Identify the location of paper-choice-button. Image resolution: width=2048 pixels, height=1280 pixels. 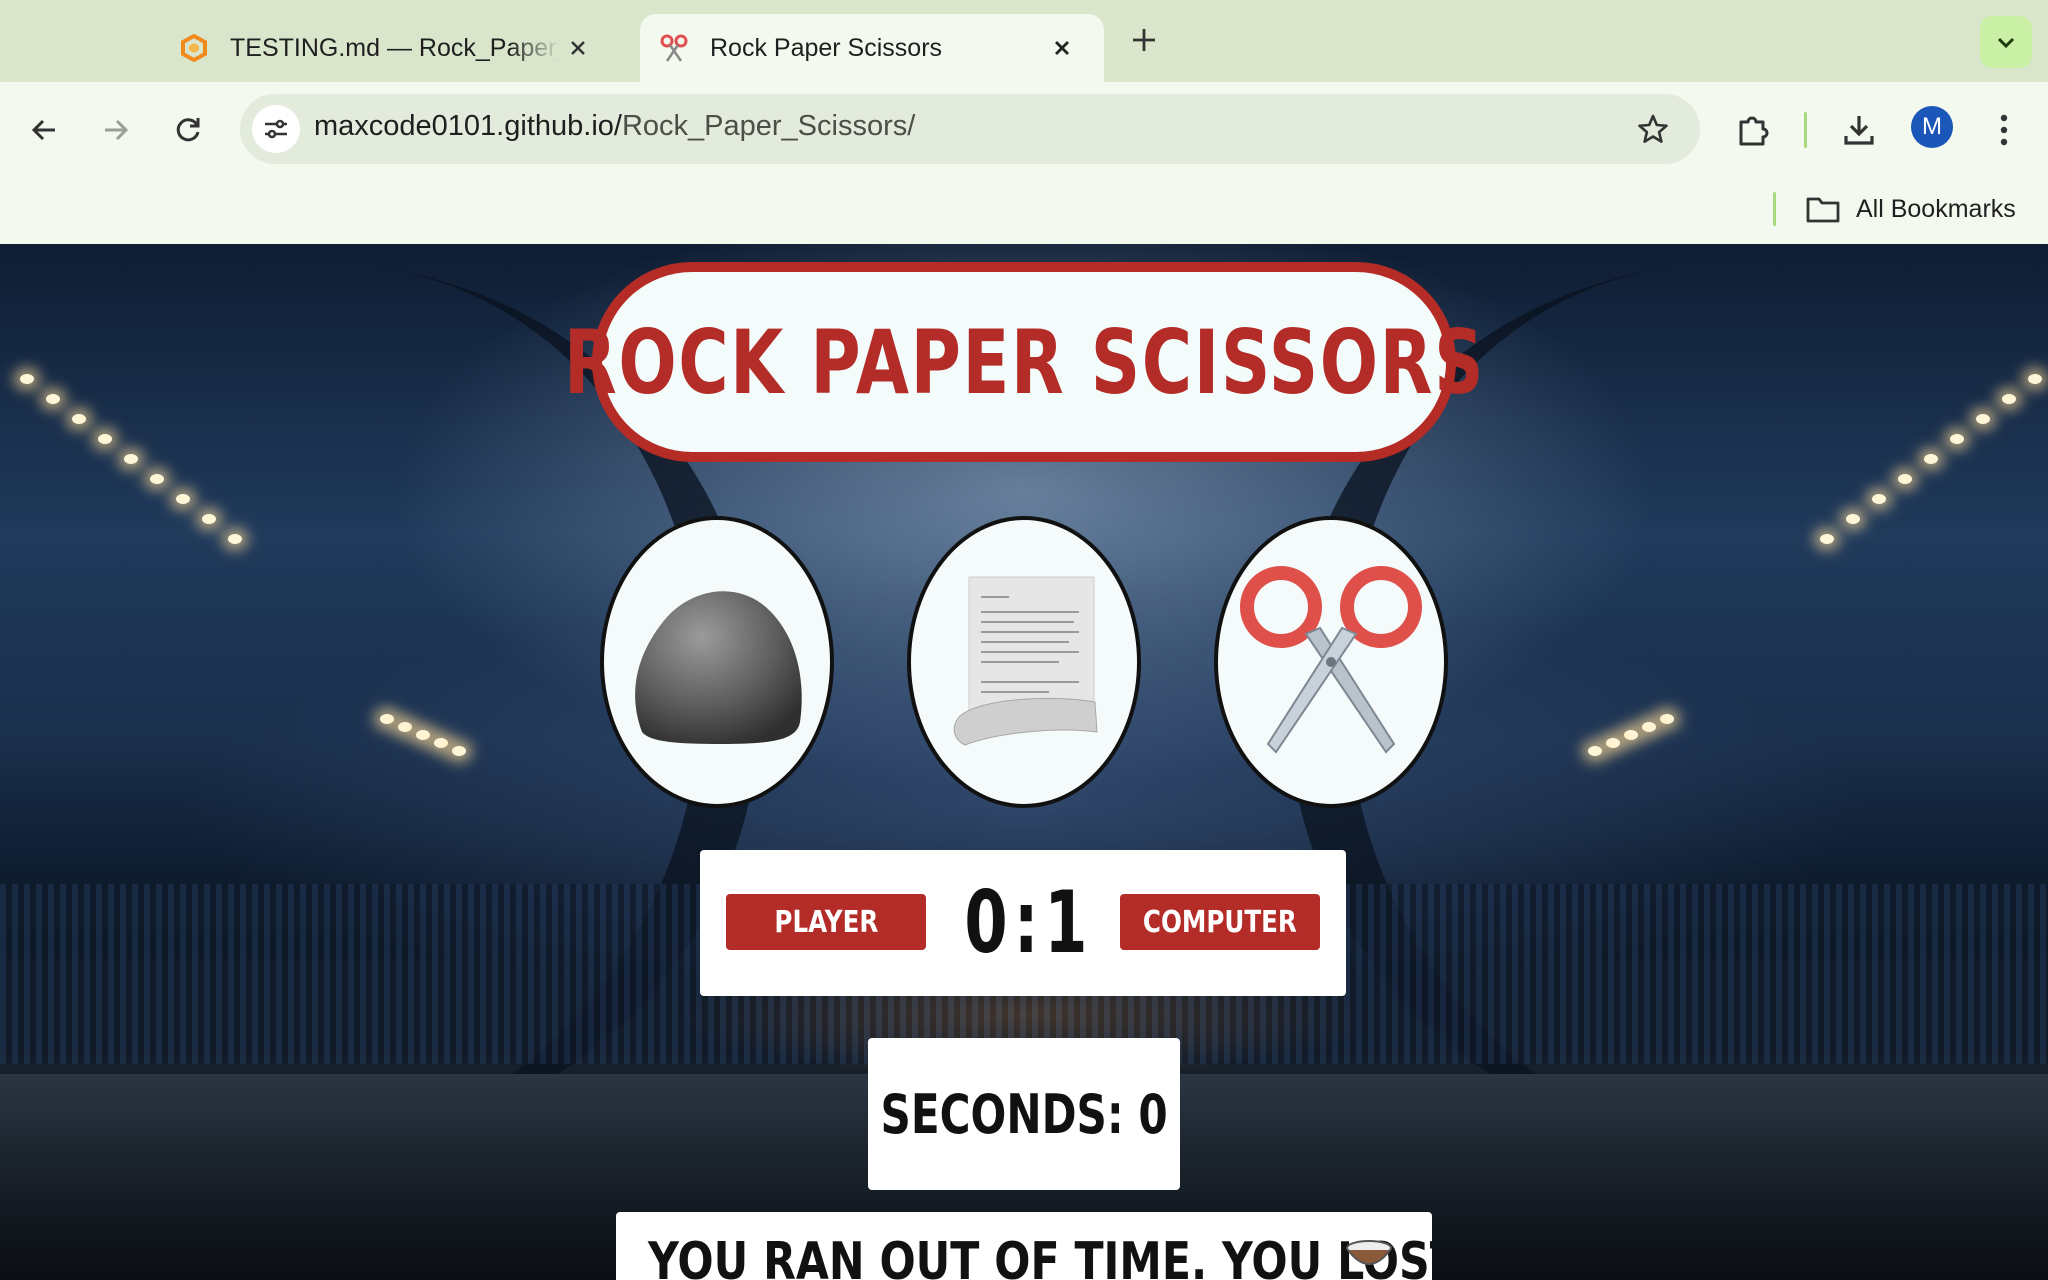
(1024, 662).